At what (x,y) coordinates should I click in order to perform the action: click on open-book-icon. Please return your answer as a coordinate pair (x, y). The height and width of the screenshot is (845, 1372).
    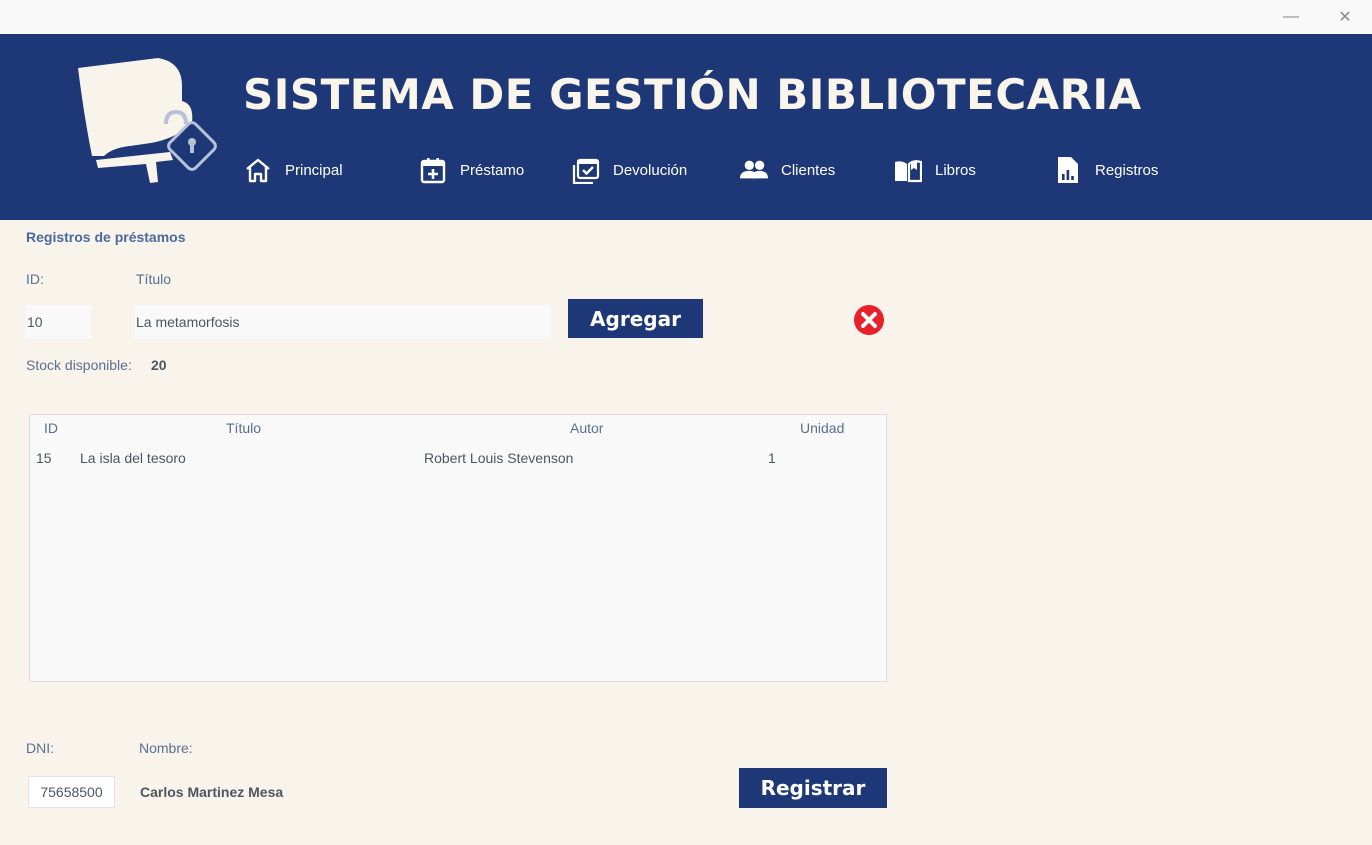
    Looking at the image, I should click on (908, 171).